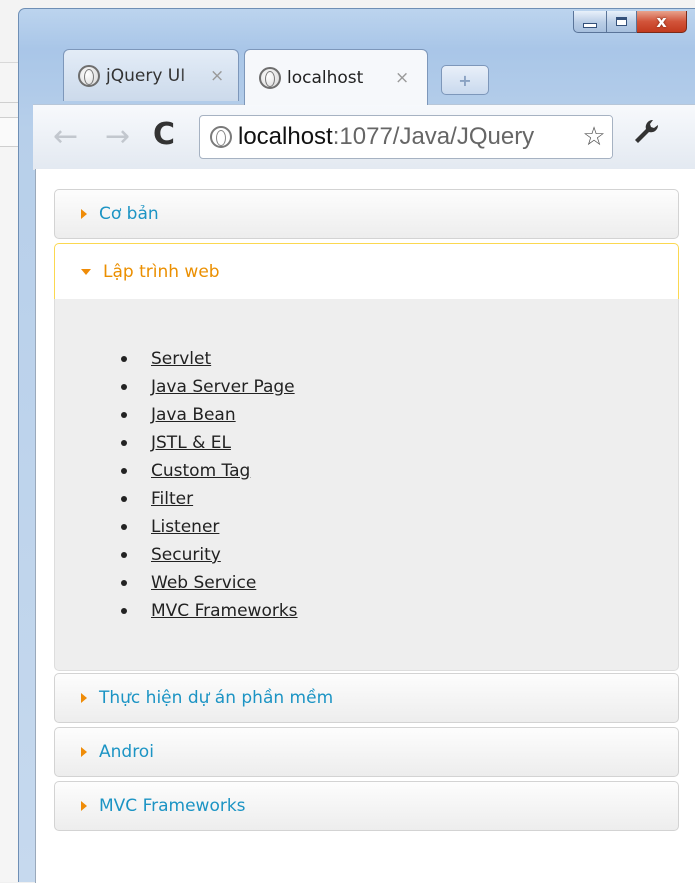  I want to click on list-item: Listener, so click(209, 527).